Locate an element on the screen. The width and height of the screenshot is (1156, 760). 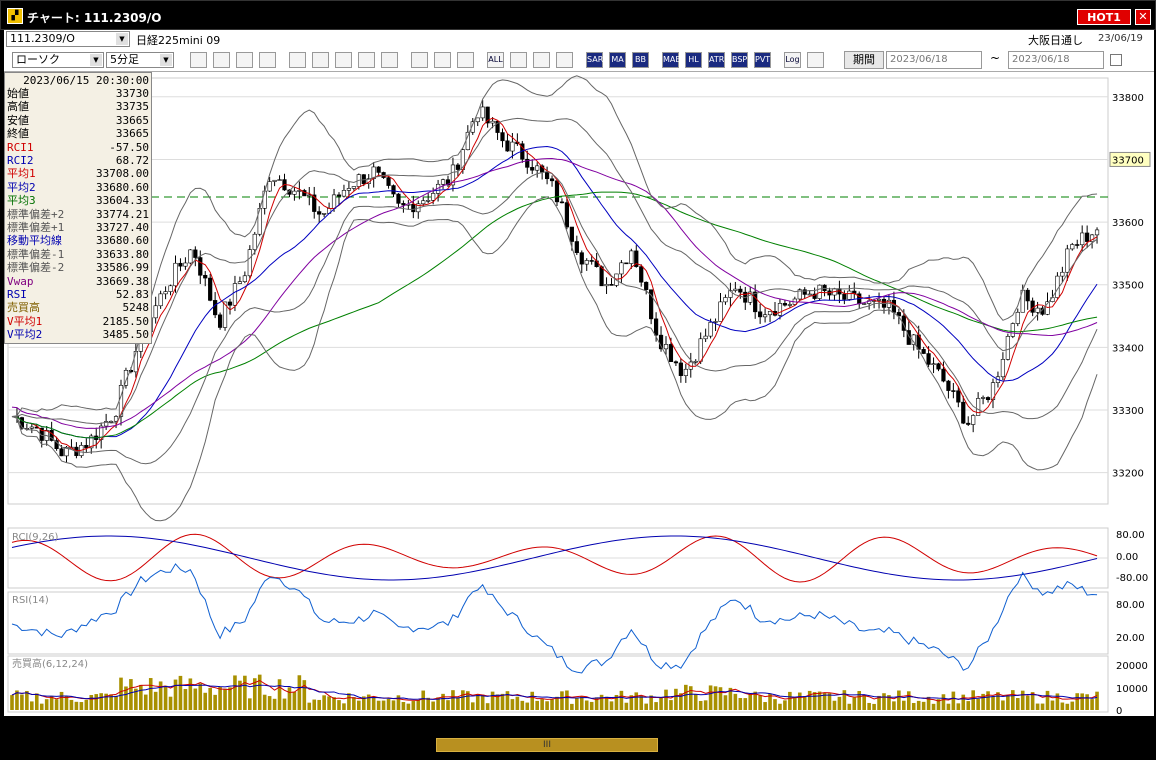
info-row: 始値 33730 is located at coordinates (78, 93).